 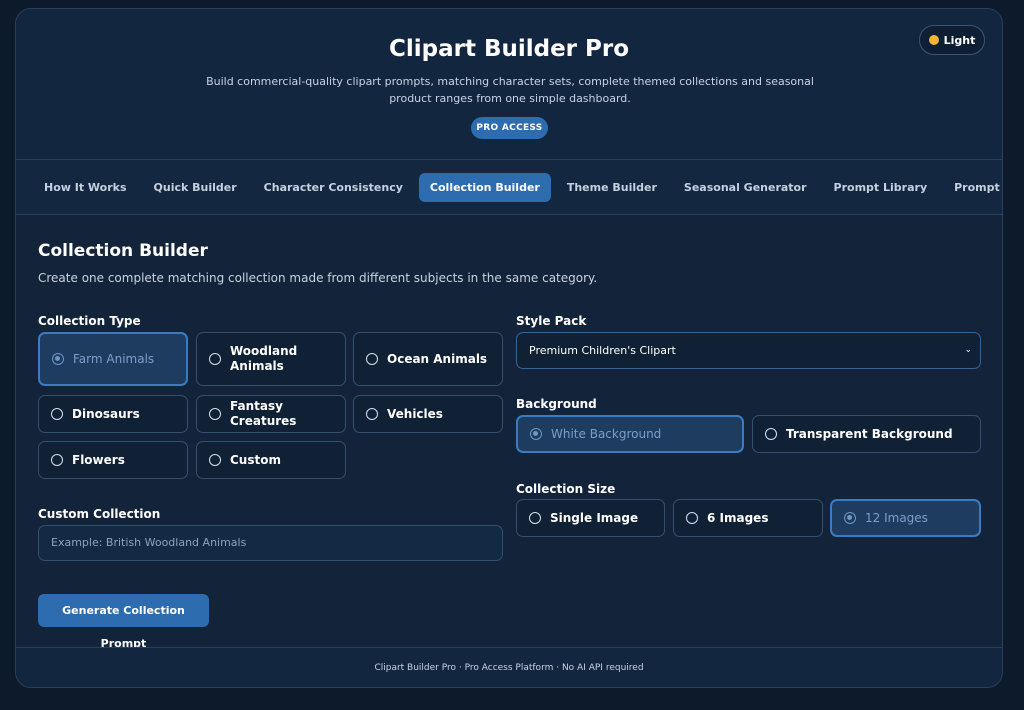 I want to click on tab-how-it-works: How It Works, so click(x=85, y=187).